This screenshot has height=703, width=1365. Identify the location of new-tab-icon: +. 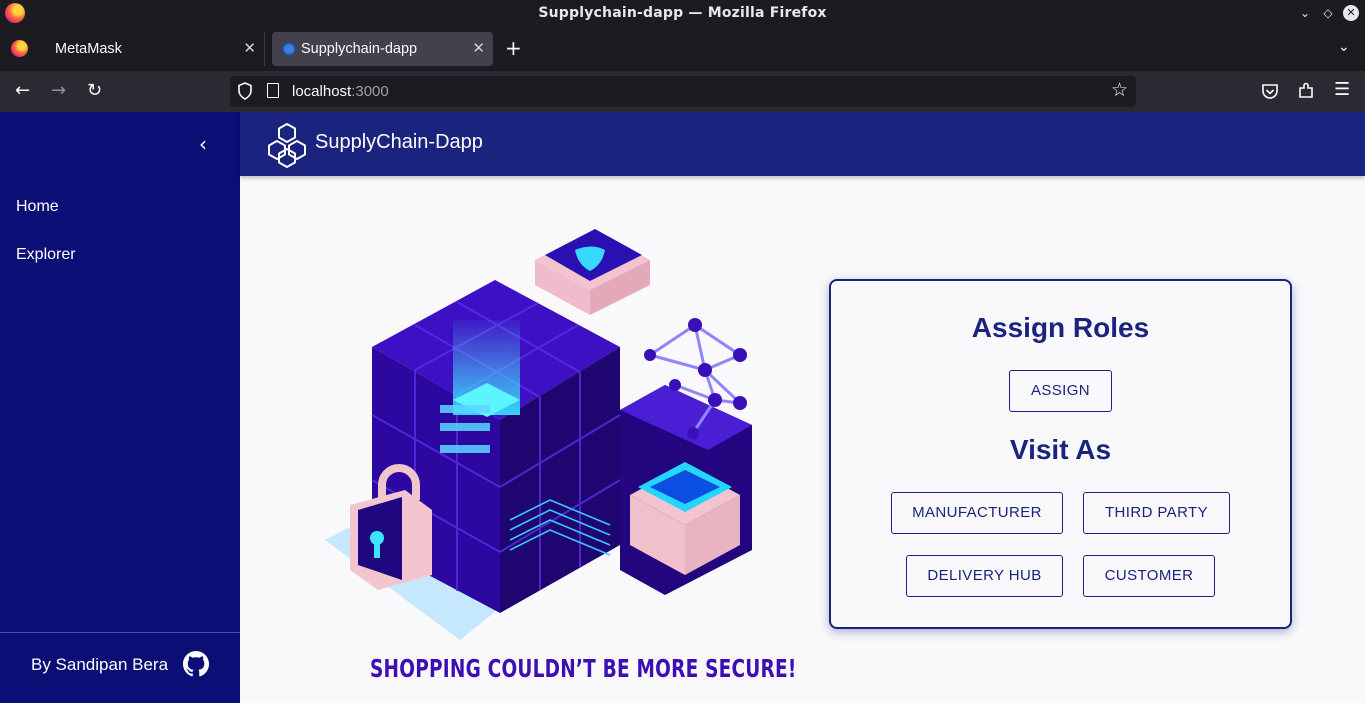
(513, 48).